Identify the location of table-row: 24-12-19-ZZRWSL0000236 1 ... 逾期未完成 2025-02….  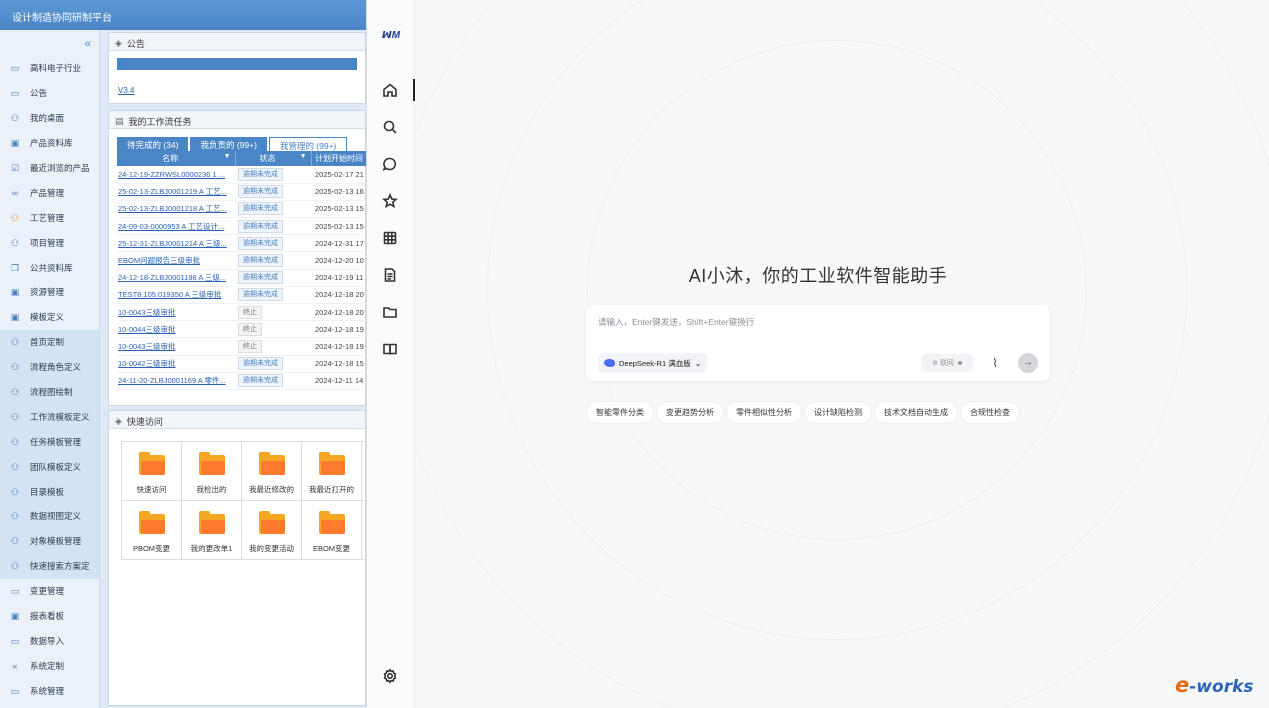
(242, 175).